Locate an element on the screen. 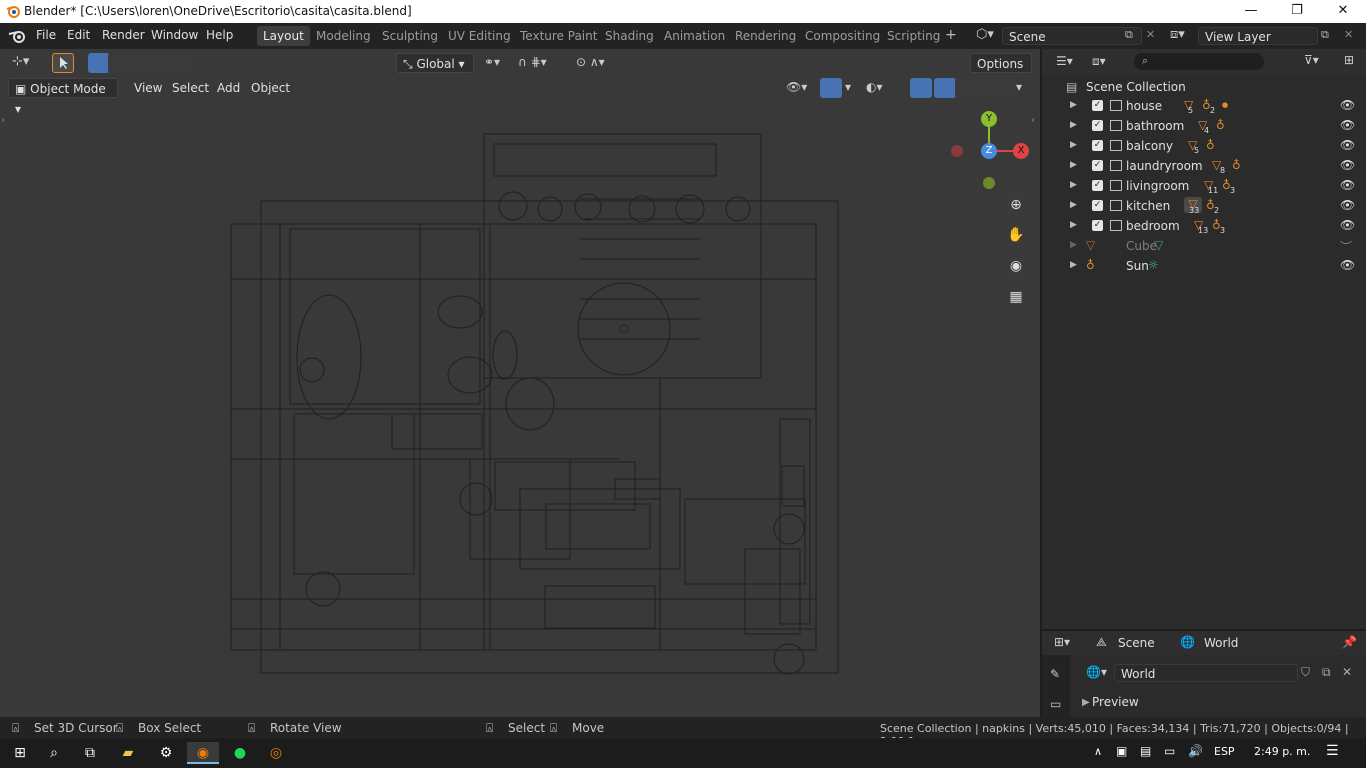  unlink-icon: ✕ is located at coordinates (1347, 672).